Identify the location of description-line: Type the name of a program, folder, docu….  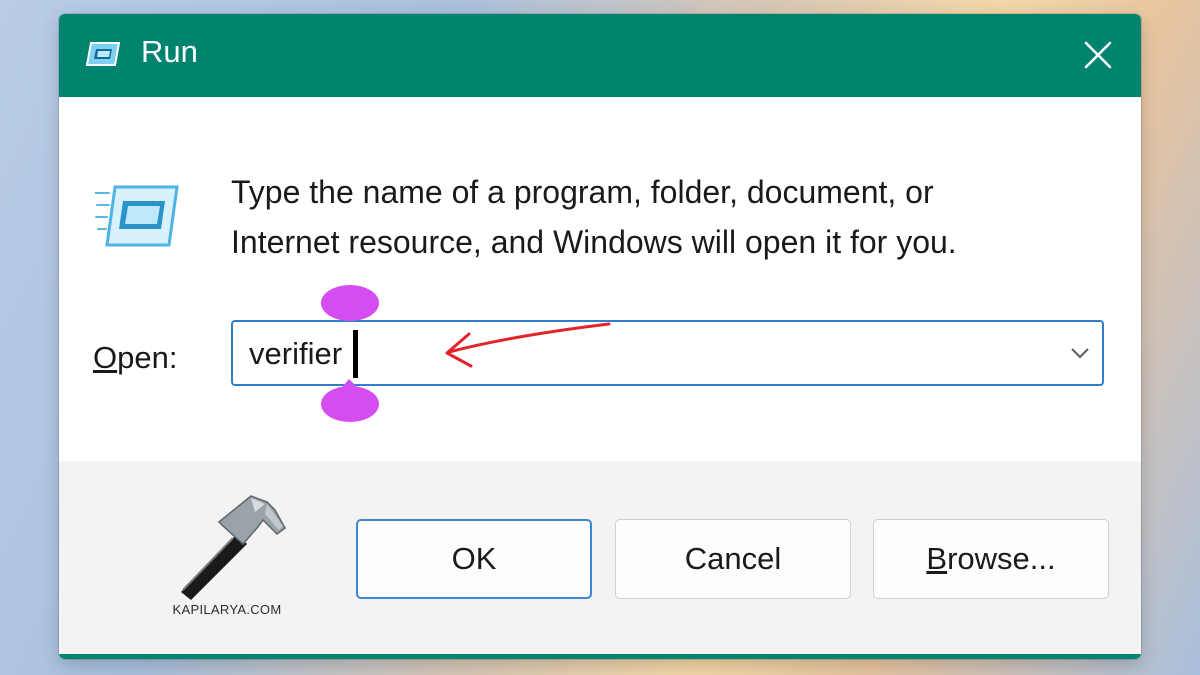
(582, 192).